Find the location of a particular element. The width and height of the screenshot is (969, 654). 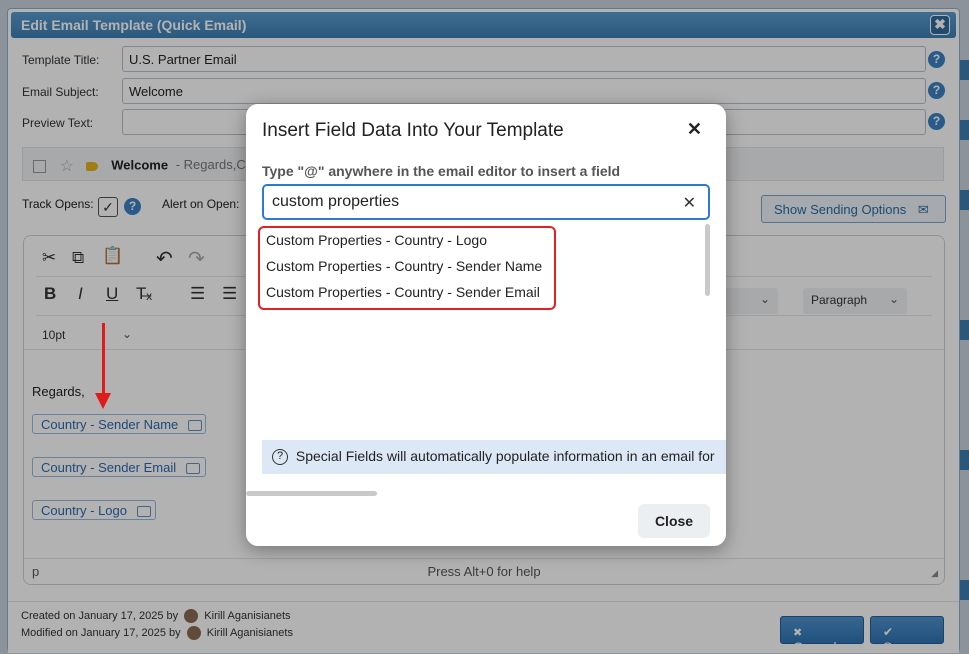

close-icon: ✕ is located at coordinates (694, 129).